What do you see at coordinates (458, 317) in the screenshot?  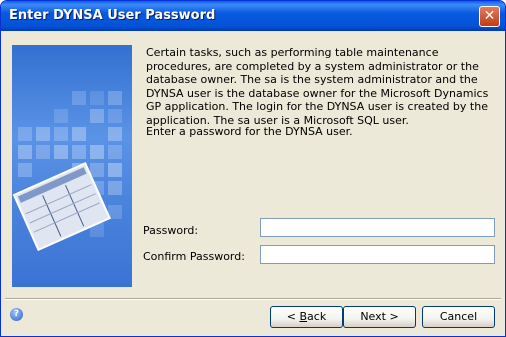 I see `cancel-button: Cancel` at bounding box center [458, 317].